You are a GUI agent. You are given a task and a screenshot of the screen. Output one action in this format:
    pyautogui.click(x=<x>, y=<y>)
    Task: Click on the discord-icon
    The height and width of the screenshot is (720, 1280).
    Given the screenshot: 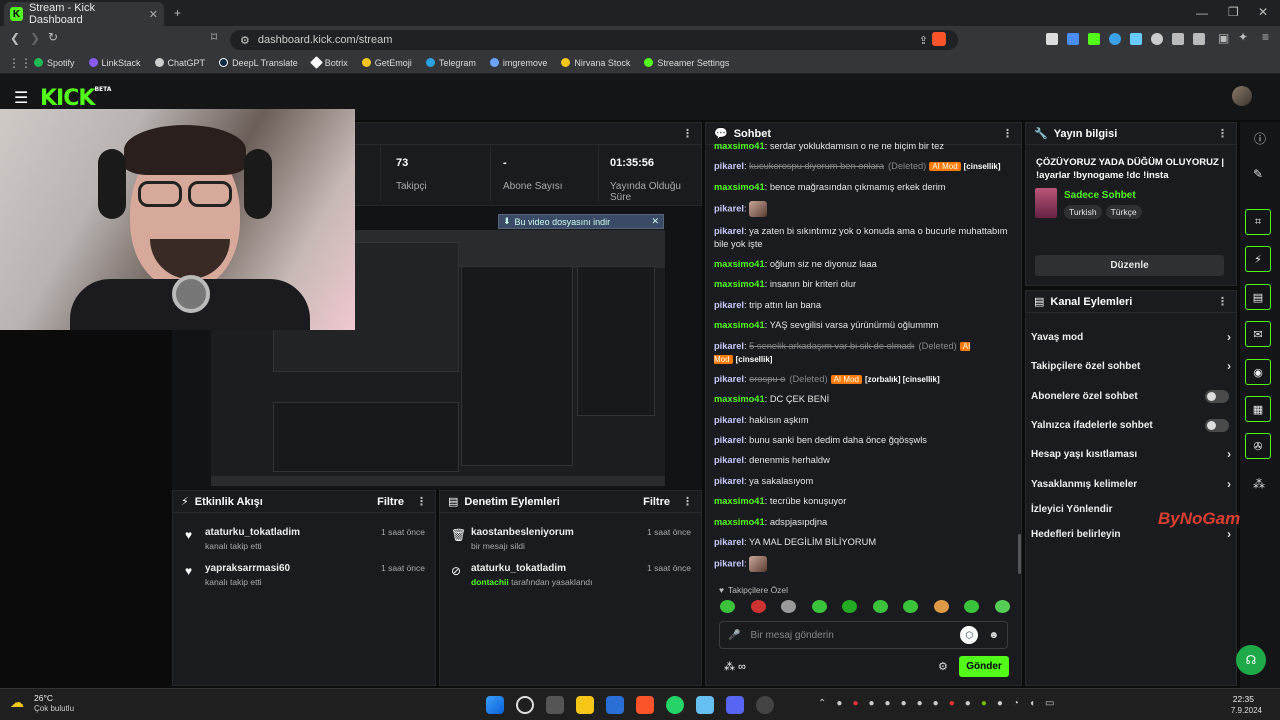 What is the action you would take?
    pyautogui.click(x=735, y=705)
    